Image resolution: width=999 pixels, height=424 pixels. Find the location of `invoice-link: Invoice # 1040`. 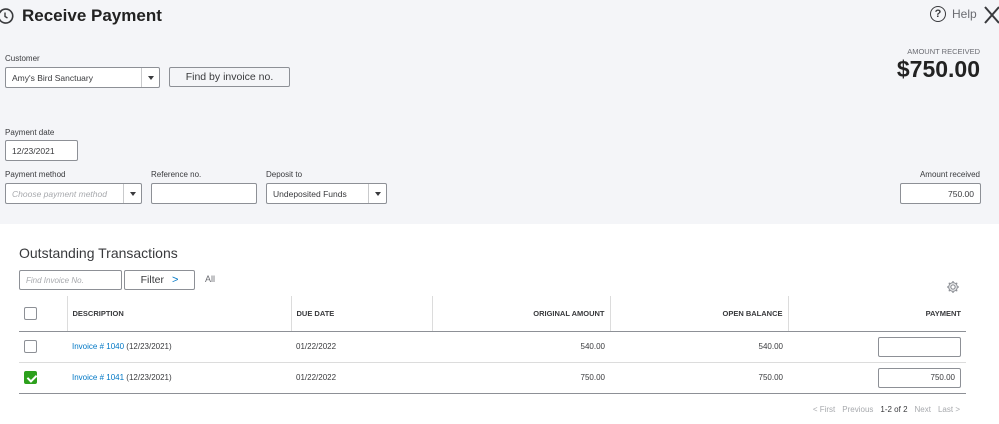

invoice-link: Invoice # 1040 is located at coordinates (98, 346).